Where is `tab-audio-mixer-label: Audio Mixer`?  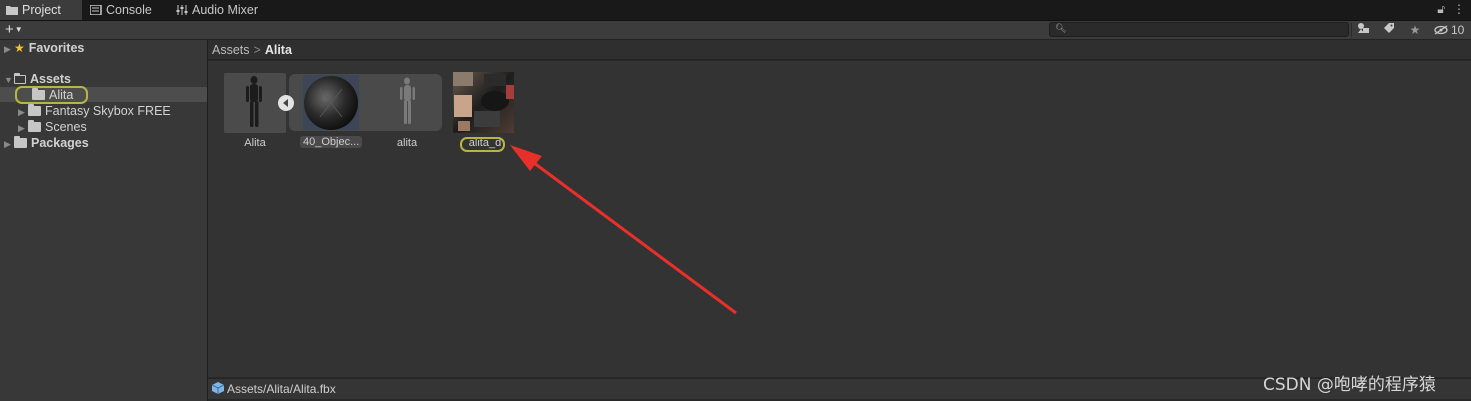
tab-audio-mixer-label: Audio Mixer is located at coordinates (225, 10).